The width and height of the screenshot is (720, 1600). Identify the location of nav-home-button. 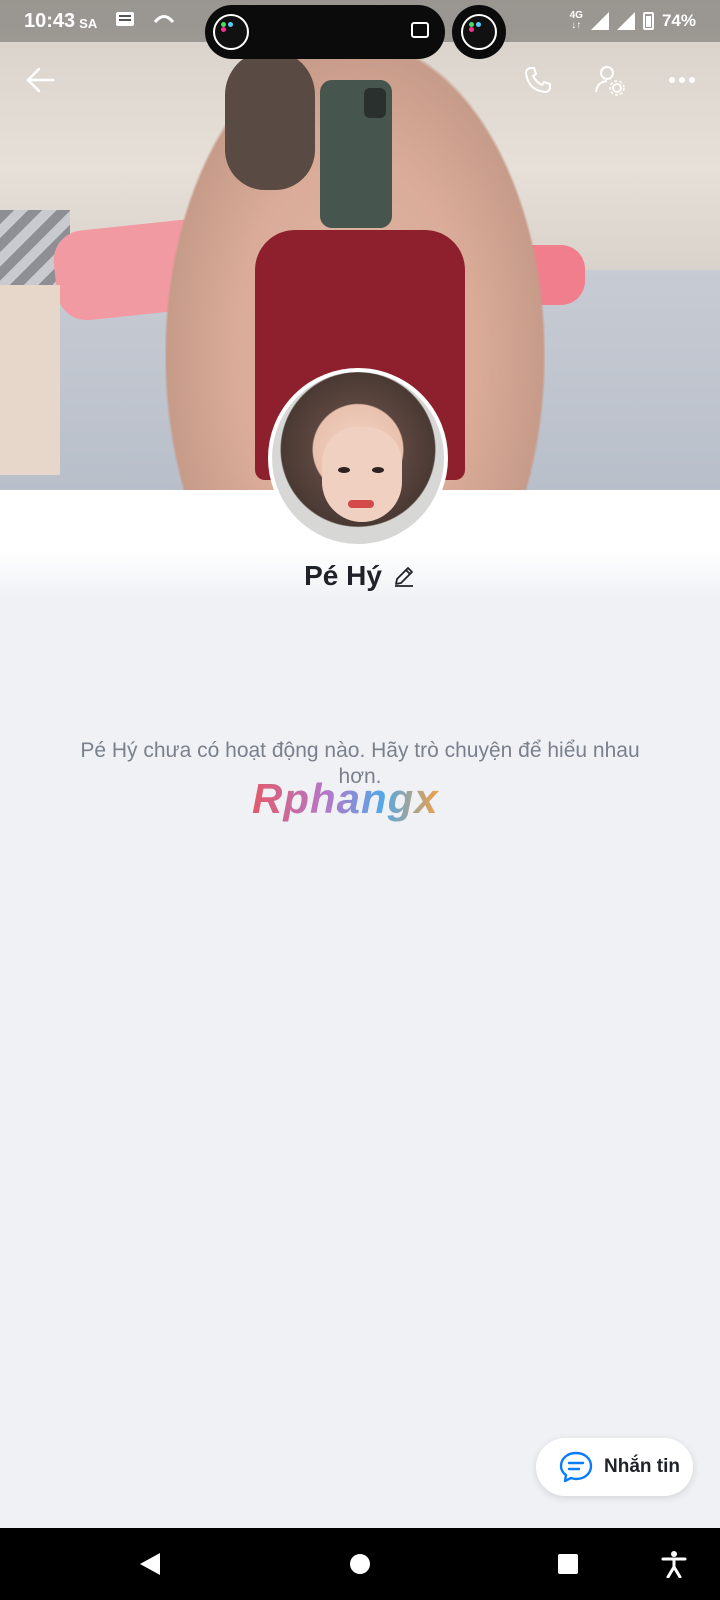
(360, 1564).